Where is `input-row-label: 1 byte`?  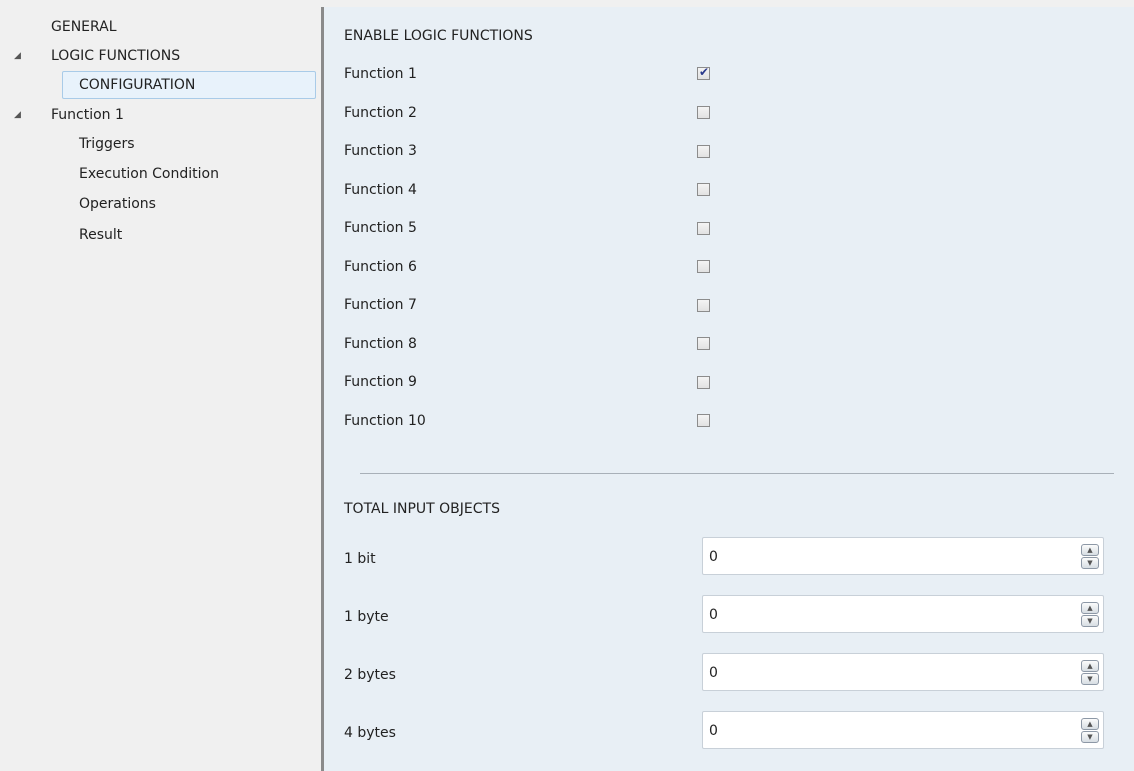 input-row-label: 1 byte is located at coordinates (366, 617).